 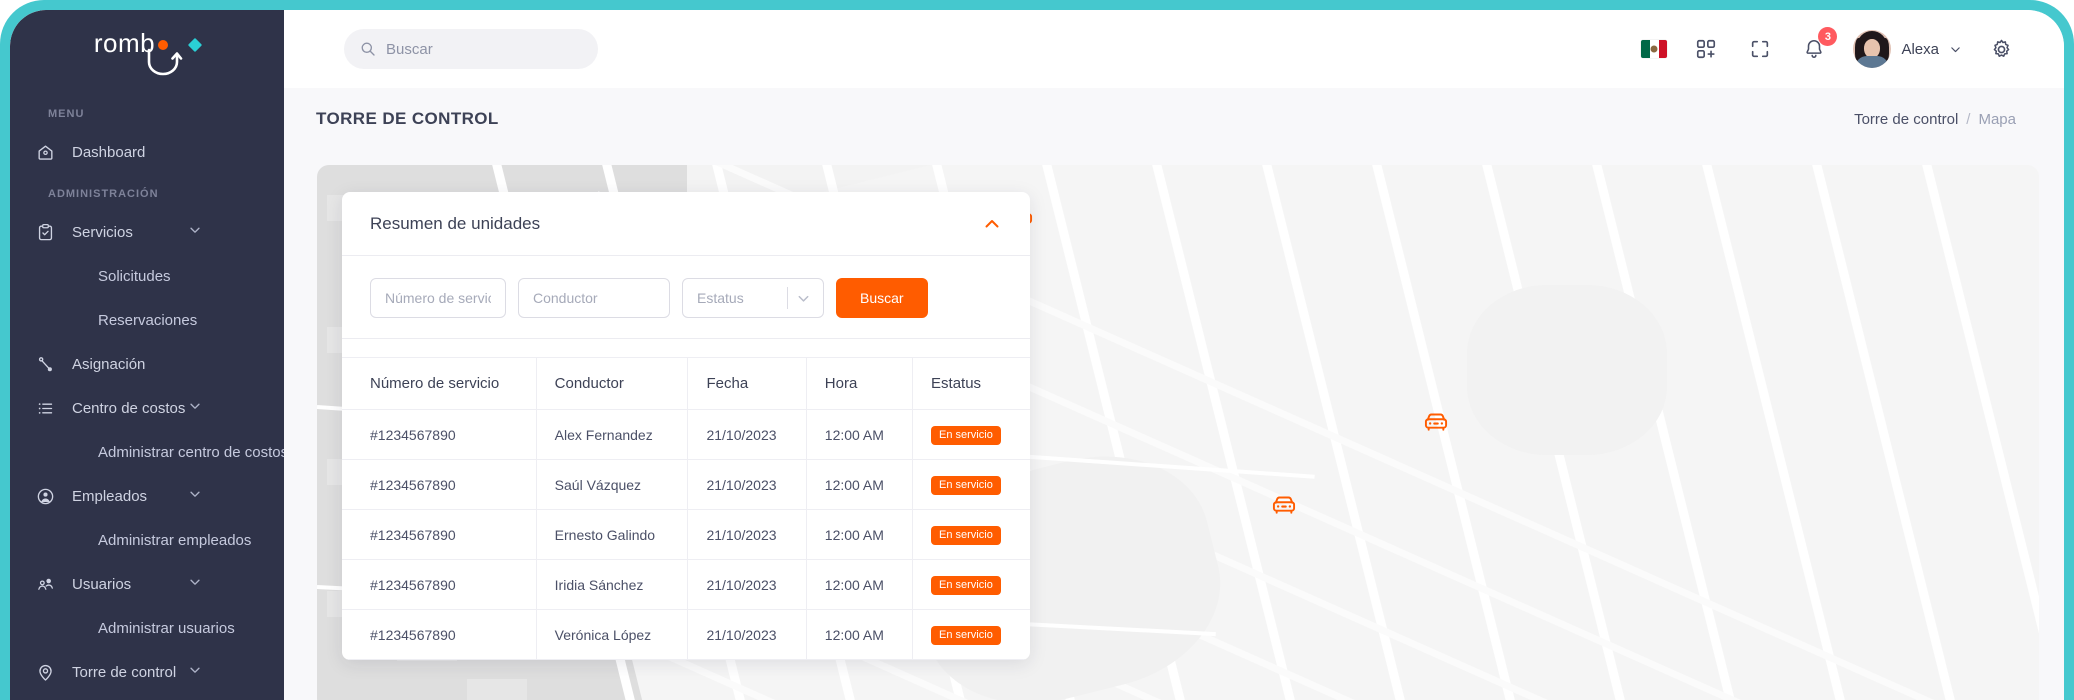 I want to click on cell-conductor: Saúl Vázquez, so click(x=612, y=484).